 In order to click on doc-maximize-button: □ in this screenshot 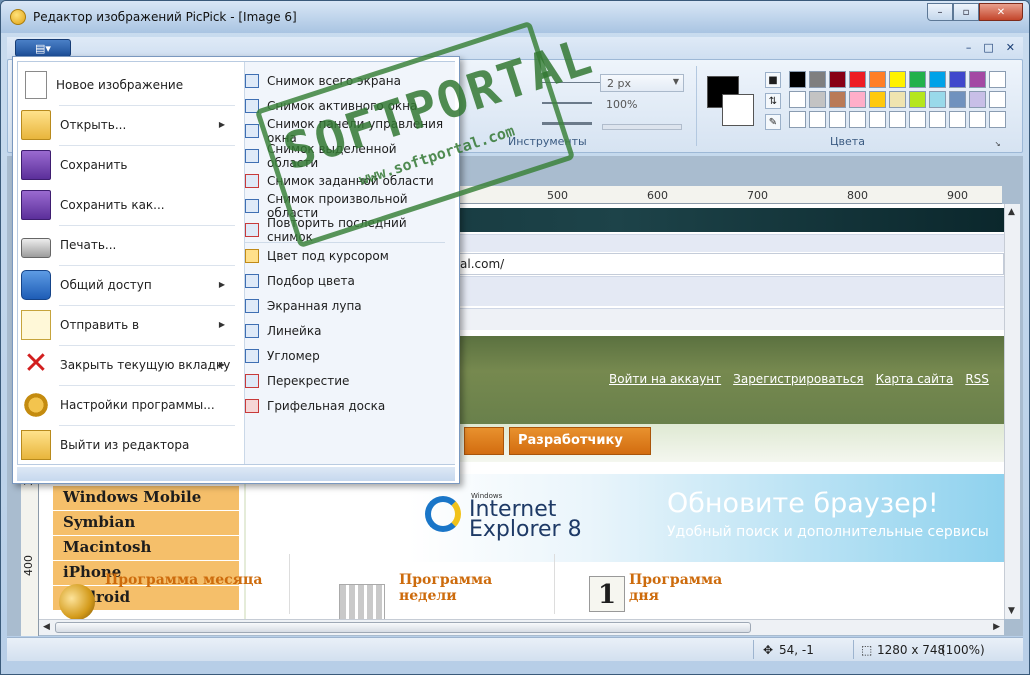, I will do `click(988, 47)`.